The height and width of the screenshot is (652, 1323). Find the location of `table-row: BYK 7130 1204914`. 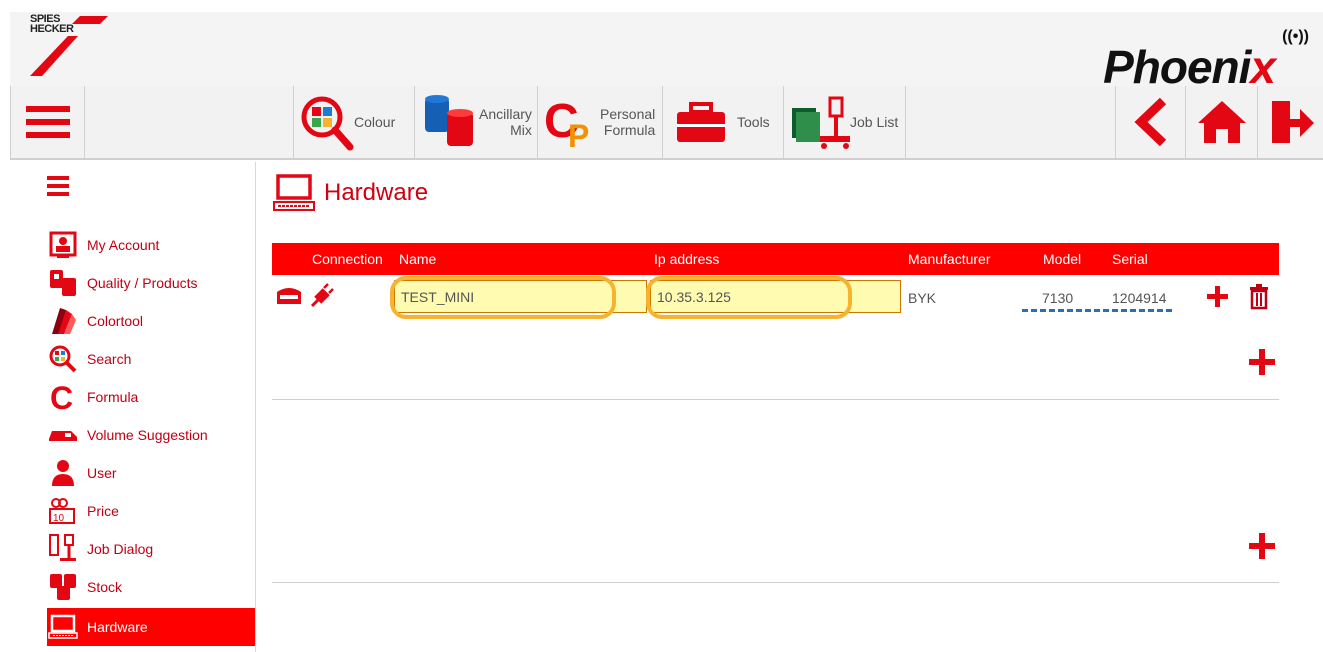

table-row: BYK 7130 1204914 is located at coordinates (775, 297).